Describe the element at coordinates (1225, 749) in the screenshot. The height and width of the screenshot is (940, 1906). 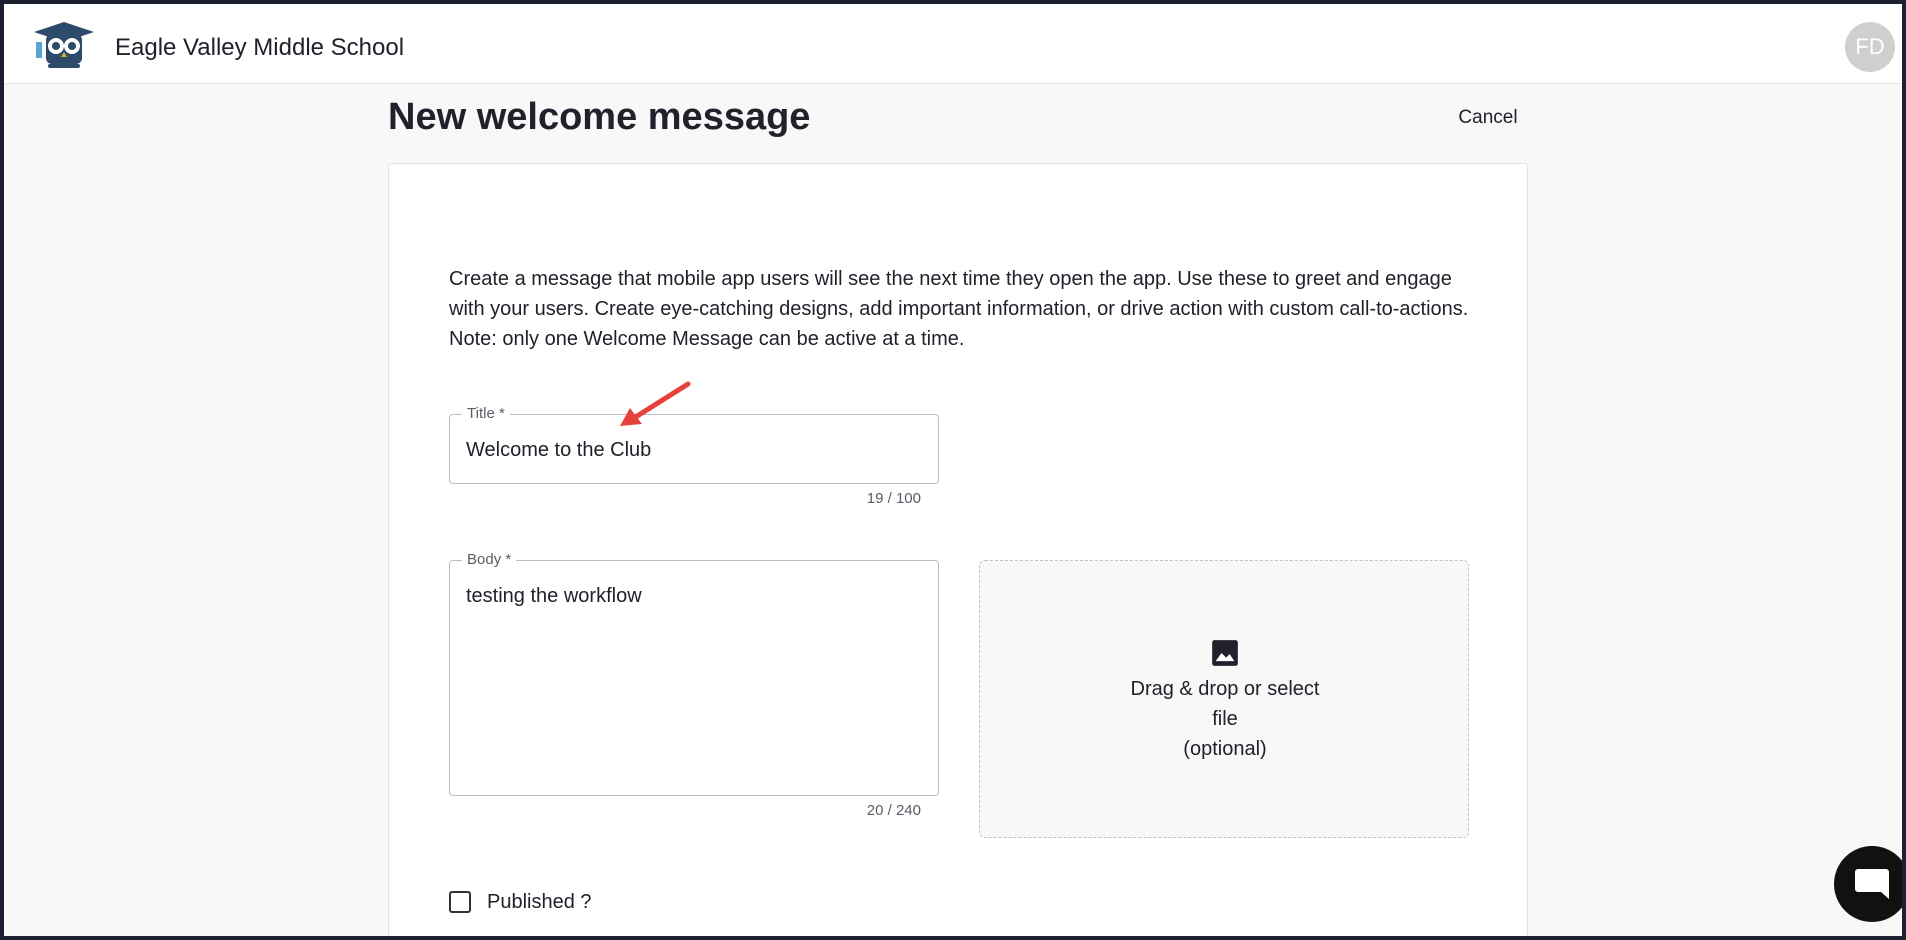
I see `dropzone-line-3: (optional)` at that location.